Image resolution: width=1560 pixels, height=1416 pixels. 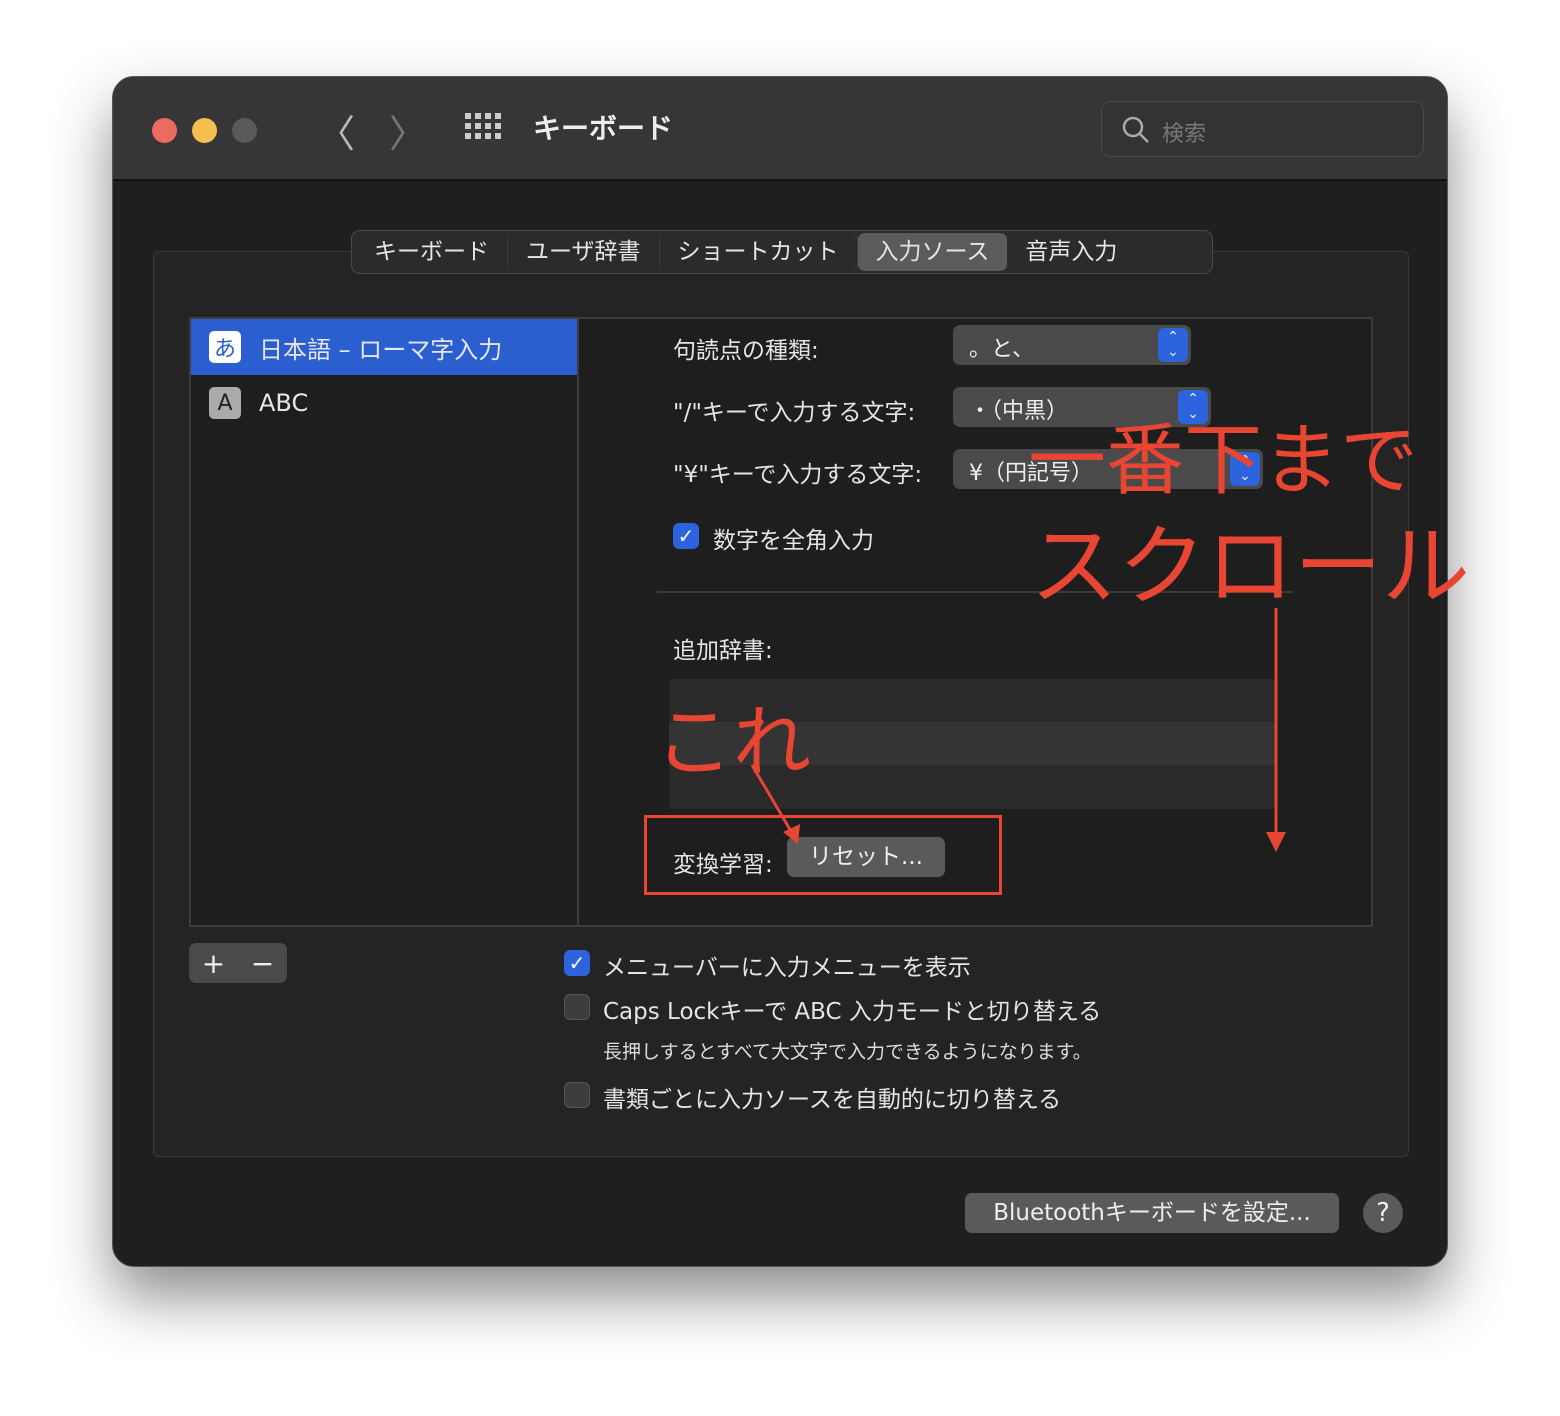 What do you see at coordinates (1018, 730) in the screenshot?
I see `annotation-arrows` at bounding box center [1018, 730].